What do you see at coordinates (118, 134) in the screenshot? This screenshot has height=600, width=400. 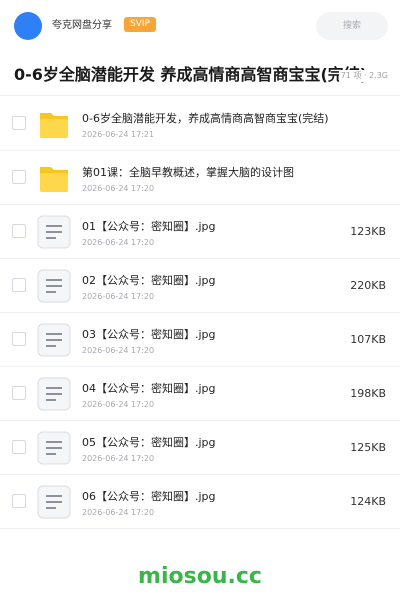 I see `file-date: 2026-06-24 17:21` at bounding box center [118, 134].